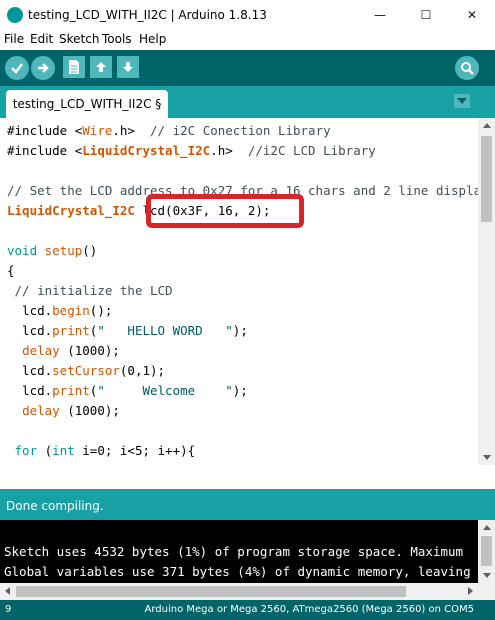  What do you see at coordinates (247, 68) in the screenshot?
I see `toolbar` at bounding box center [247, 68].